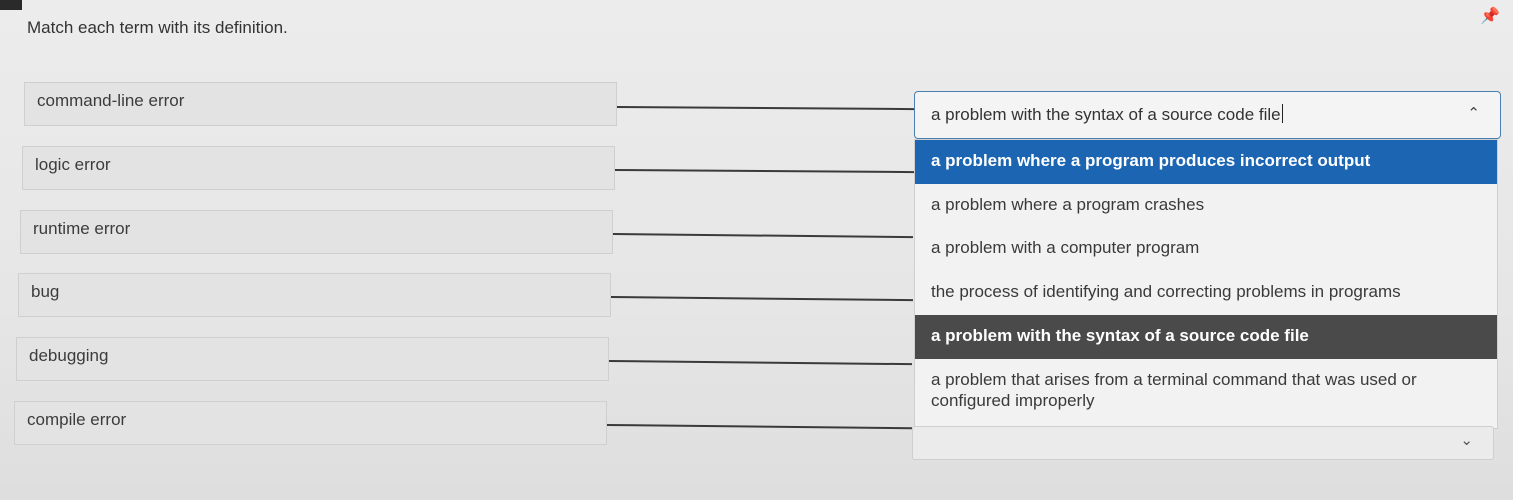 The image size is (1513, 500). What do you see at coordinates (111, 100) in the screenshot?
I see `term-label: command-line error` at bounding box center [111, 100].